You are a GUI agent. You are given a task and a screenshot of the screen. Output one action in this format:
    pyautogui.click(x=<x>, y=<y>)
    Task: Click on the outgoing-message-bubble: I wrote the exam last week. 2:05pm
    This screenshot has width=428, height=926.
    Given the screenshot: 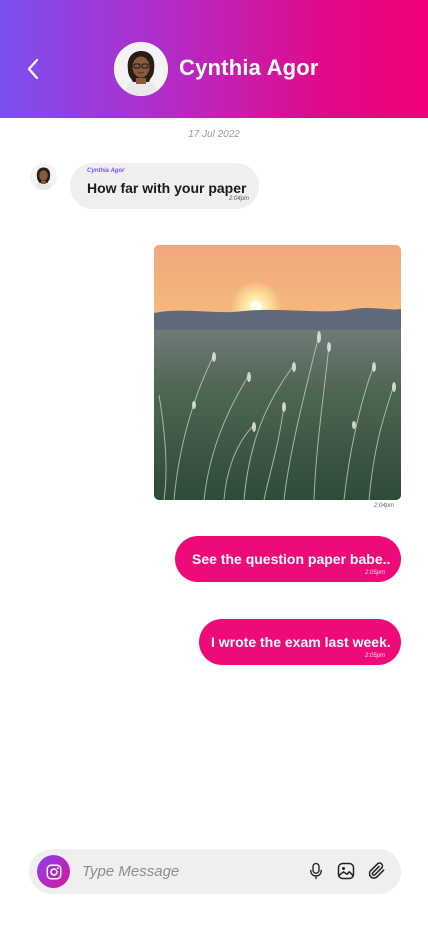 What is the action you would take?
    pyautogui.click(x=300, y=642)
    